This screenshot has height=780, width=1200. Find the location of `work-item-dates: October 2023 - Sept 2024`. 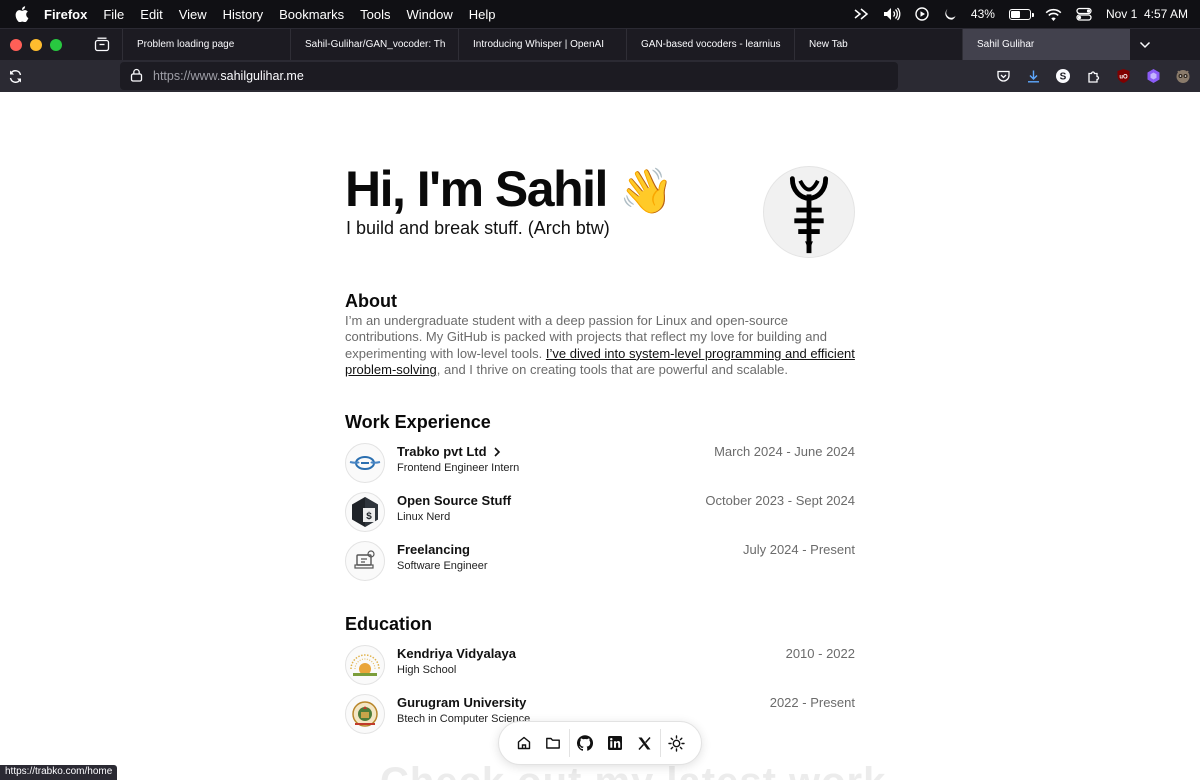

work-item-dates: October 2023 - Sept 2024 is located at coordinates (780, 500).